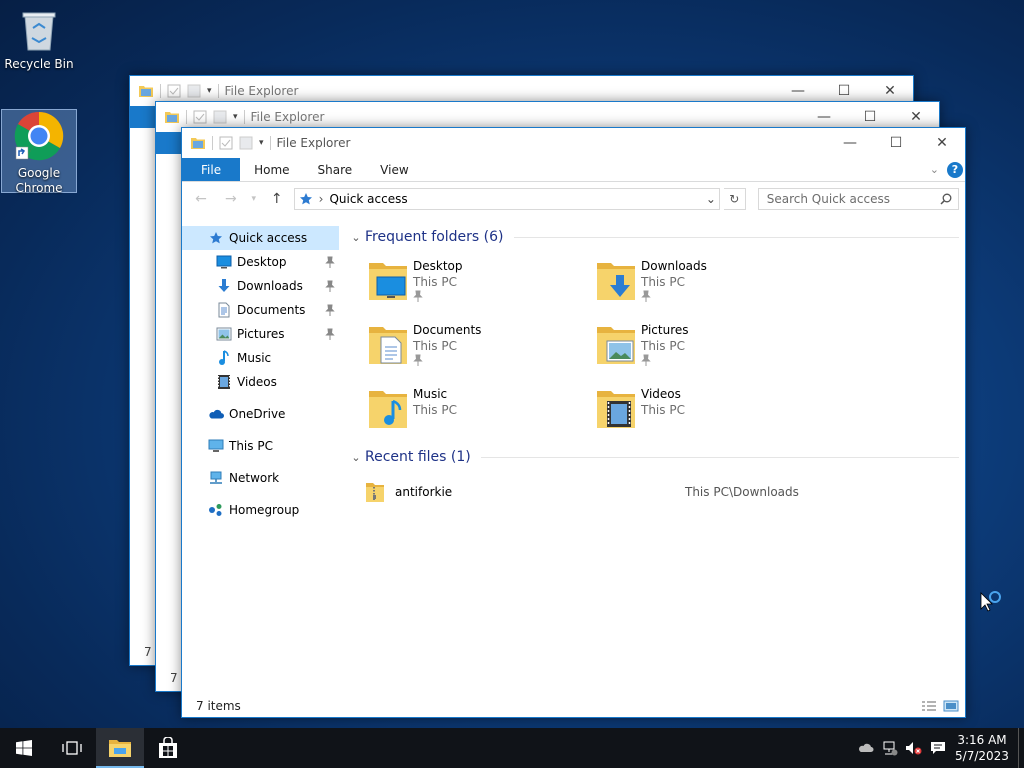  Describe the element at coordinates (260, 238) in the screenshot. I see `nav-item-quick-access: Quick access` at that location.